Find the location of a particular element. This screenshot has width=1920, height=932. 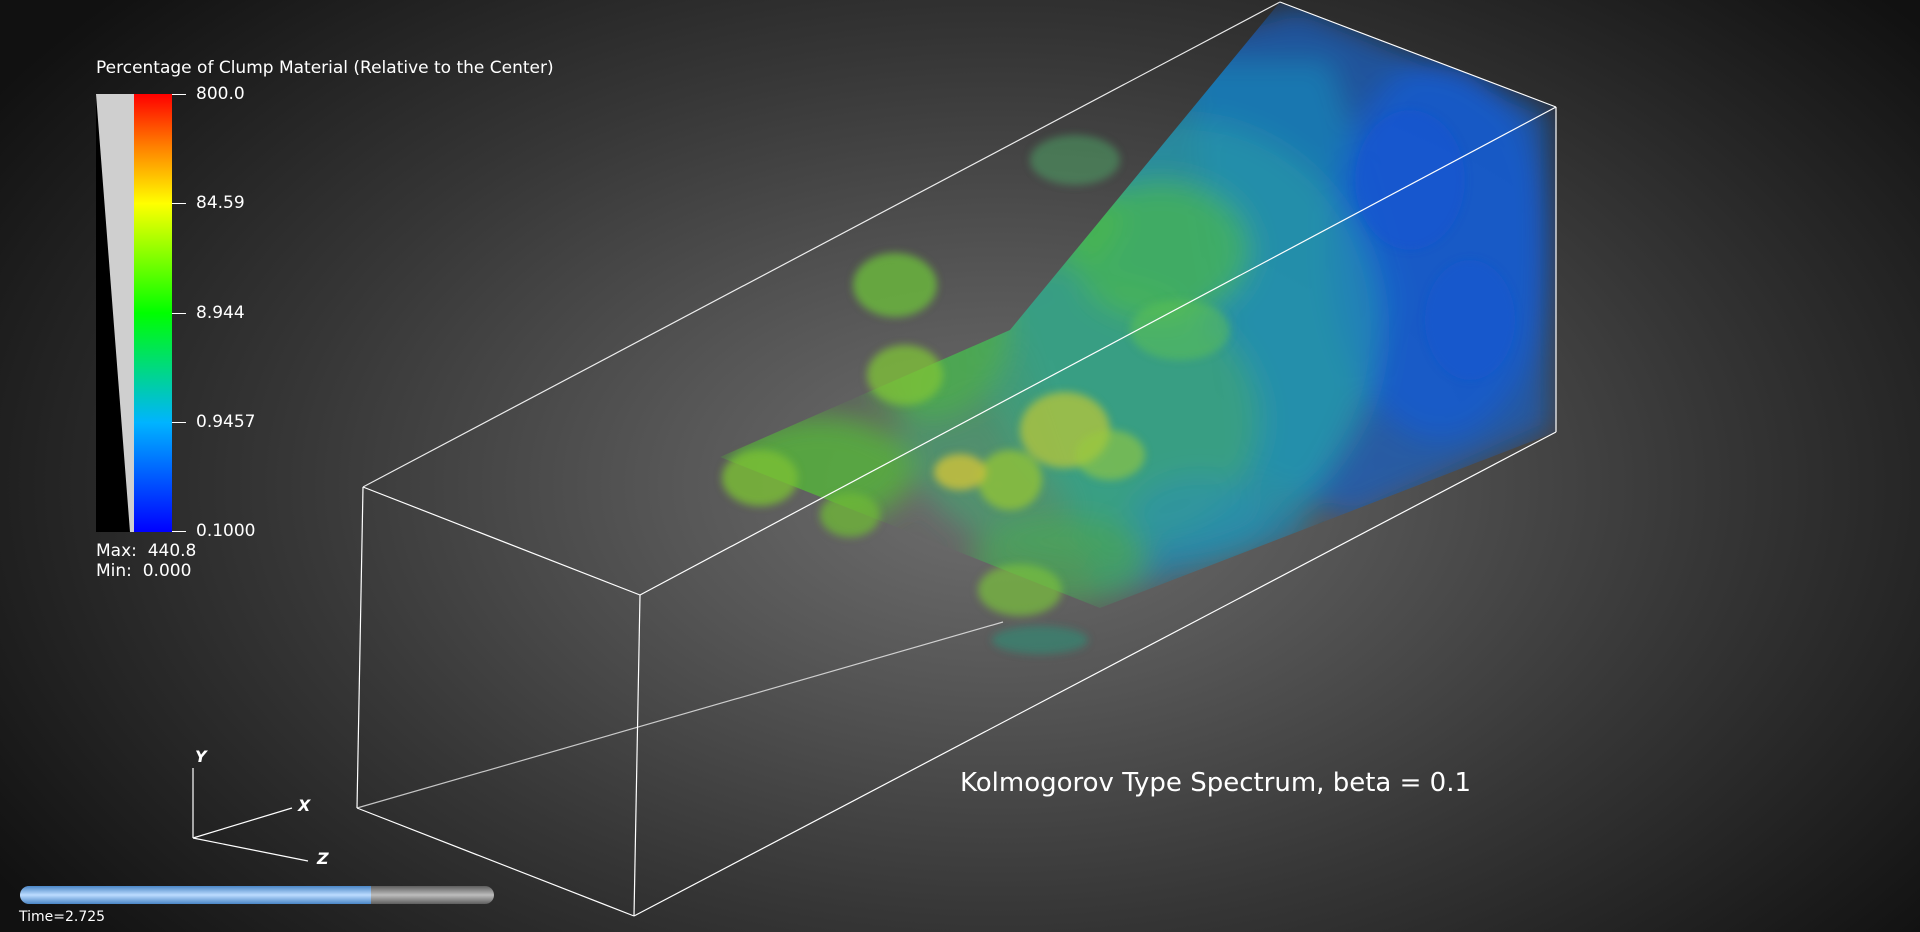

opacity-transfer-wedge is located at coordinates (115, 313).